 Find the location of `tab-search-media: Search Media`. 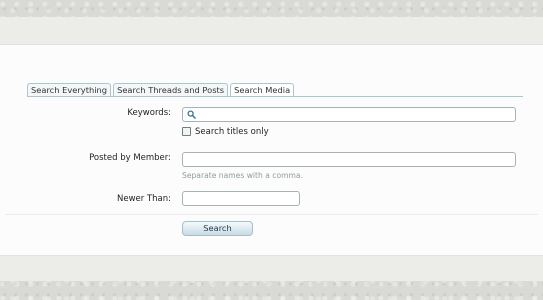

tab-search-media: Search Media is located at coordinates (262, 90).